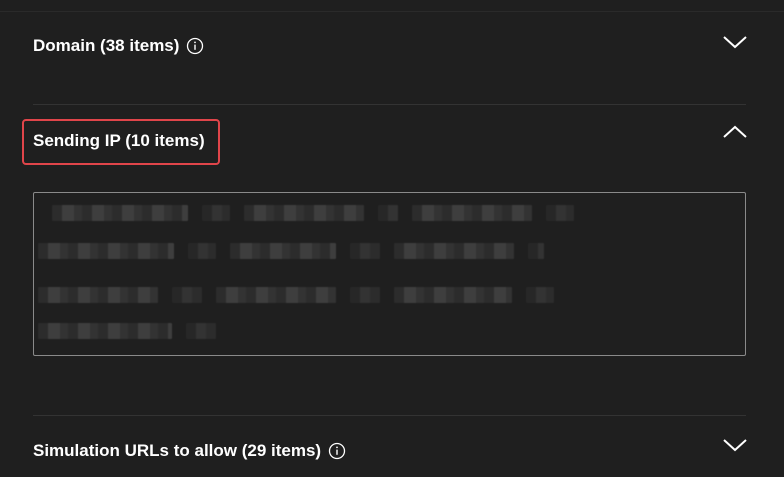  What do you see at coordinates (106, 45) in the screenshot?
I see `section-domain-label: Domain (38 items)` at bounding box center [106, 45].